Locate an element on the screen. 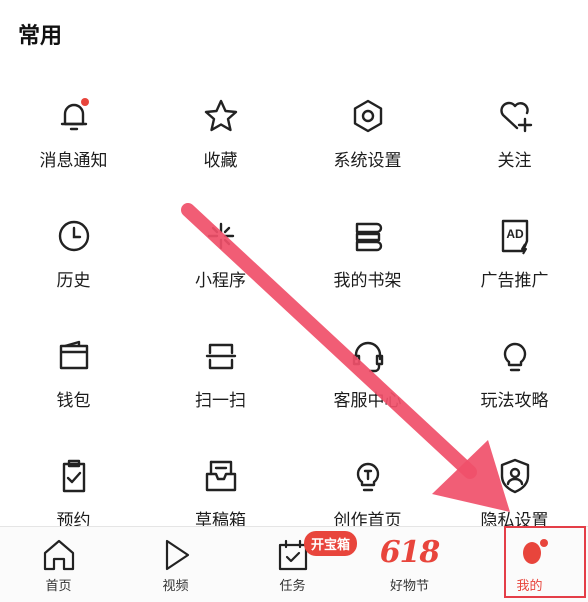  grid-item-history: 历史 is located at coordinates (73, 258).